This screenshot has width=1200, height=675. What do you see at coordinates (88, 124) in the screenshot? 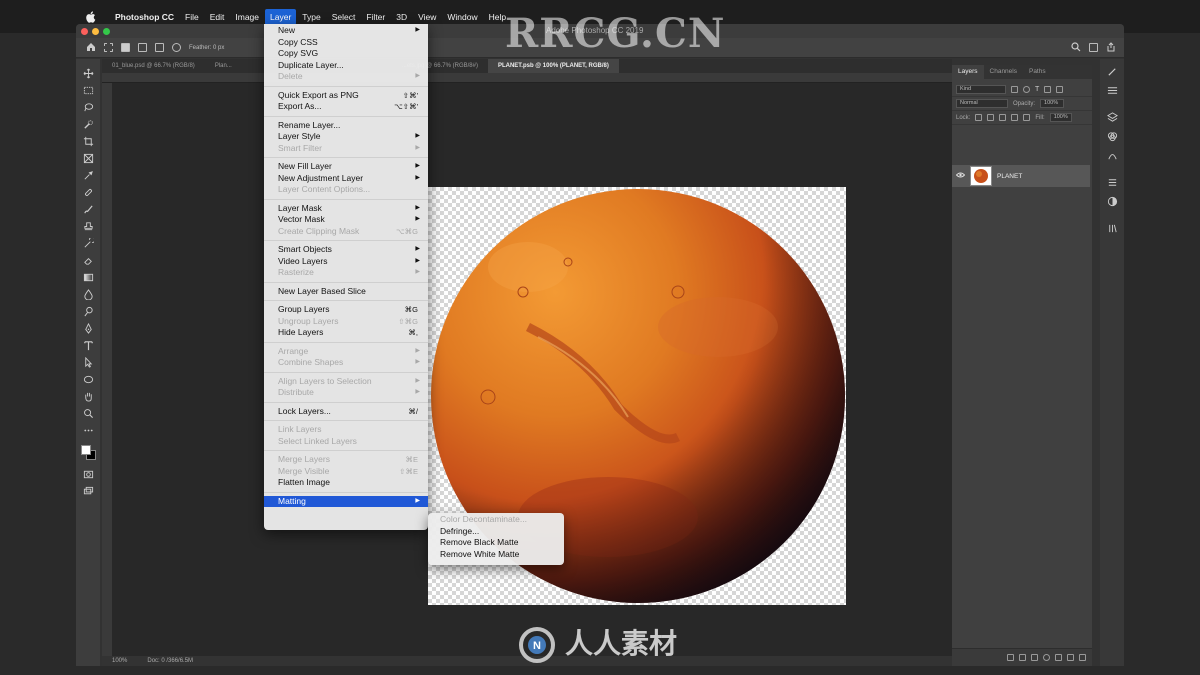
I see `quick-selection-tool-icon` at bounding box center [88, 124].